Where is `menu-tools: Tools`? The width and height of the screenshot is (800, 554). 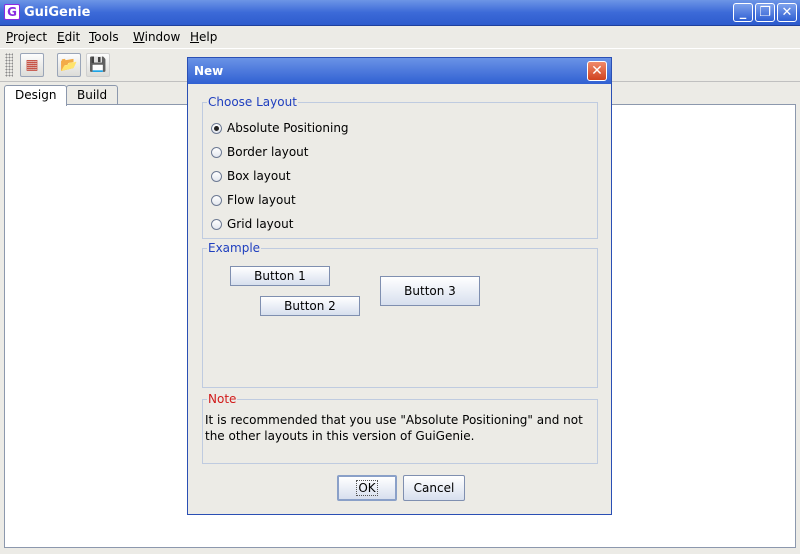 menu-tools: Tools is located at coordinates (104, 37).